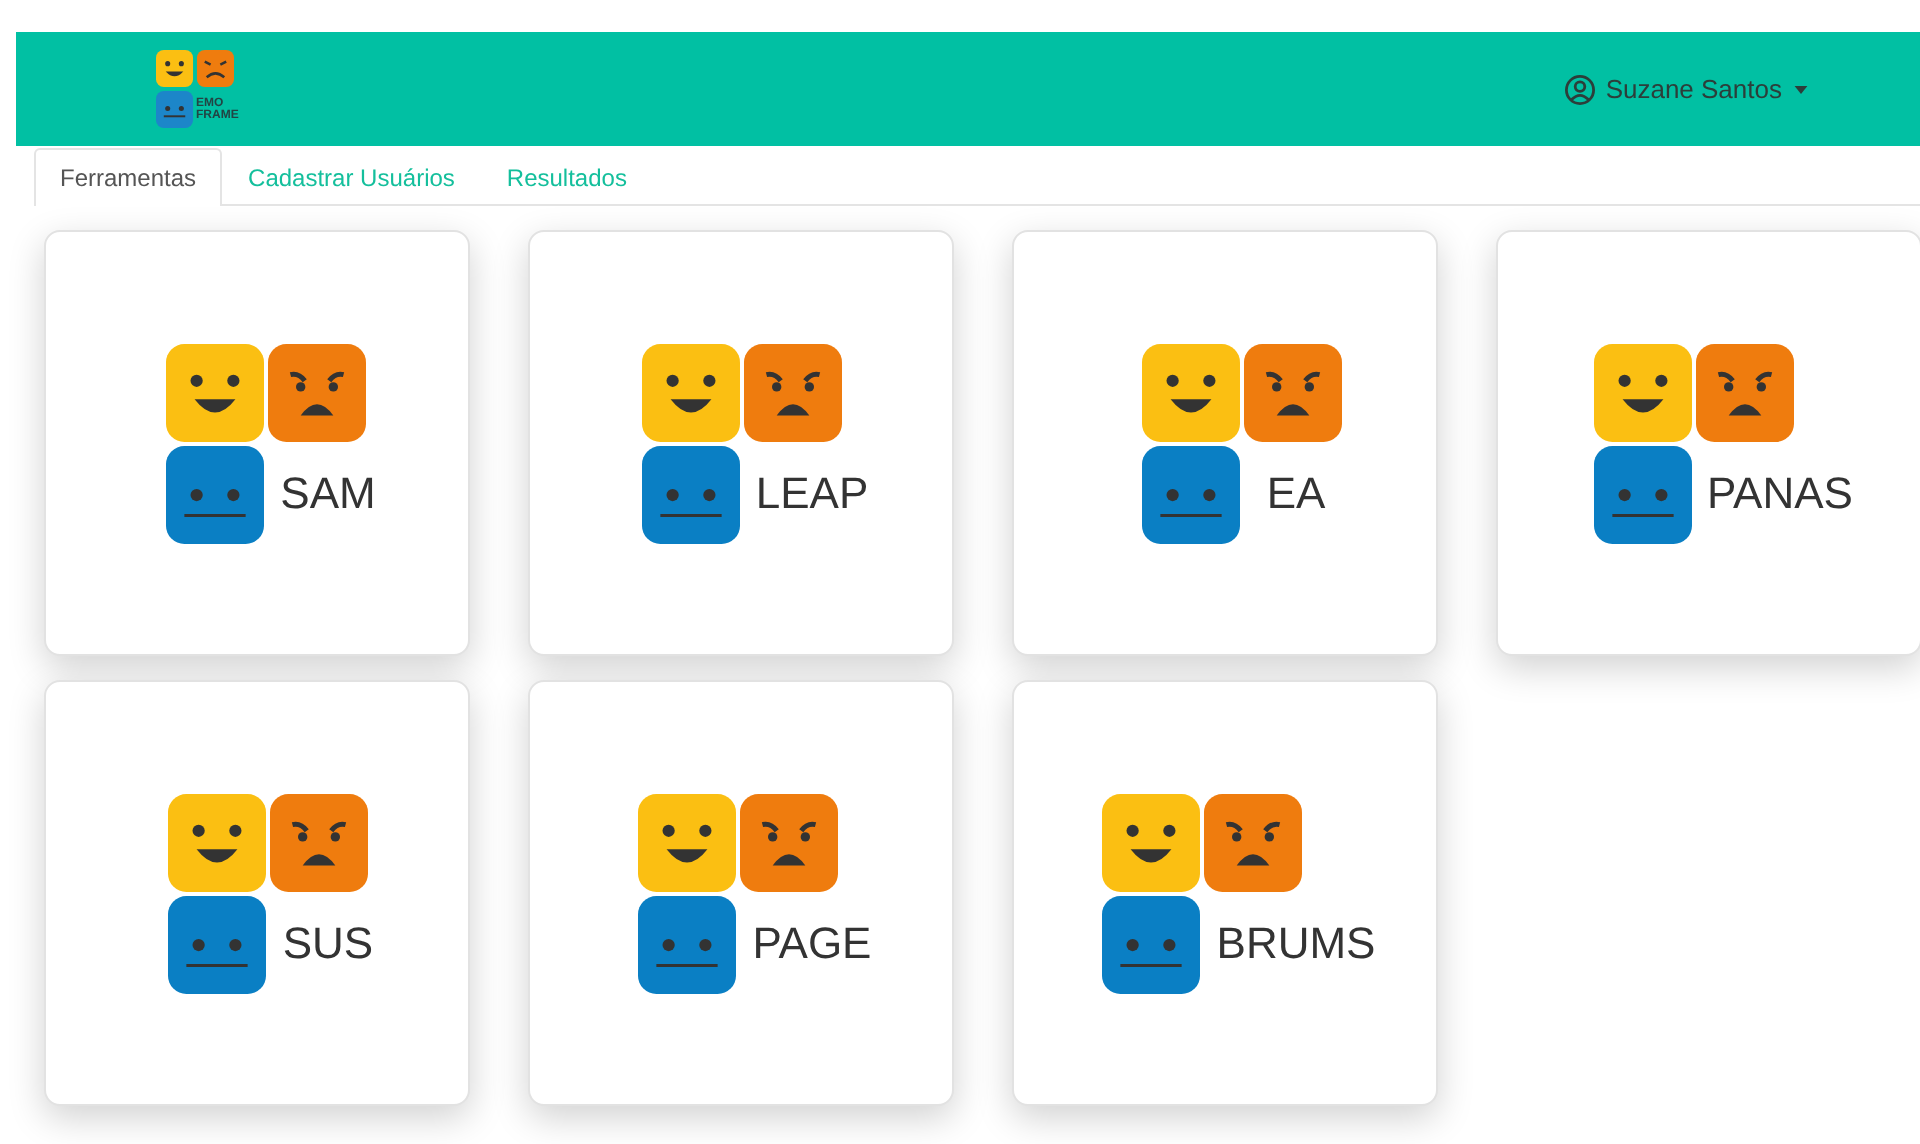 This screenshot has width=1920, height=1144. Describe the element at coordinates (257, 893) in the screenshot. I see `tool-card: SUS` at that location.